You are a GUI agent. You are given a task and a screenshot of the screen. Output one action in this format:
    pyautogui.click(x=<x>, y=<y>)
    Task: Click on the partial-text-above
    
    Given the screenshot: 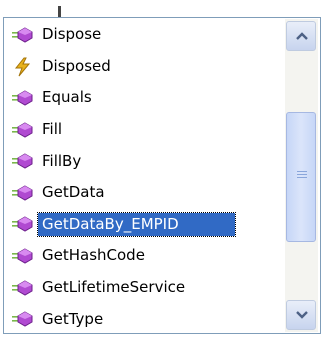 What is the action you would take?
    pyautogui.click(x=142, y=8)
    